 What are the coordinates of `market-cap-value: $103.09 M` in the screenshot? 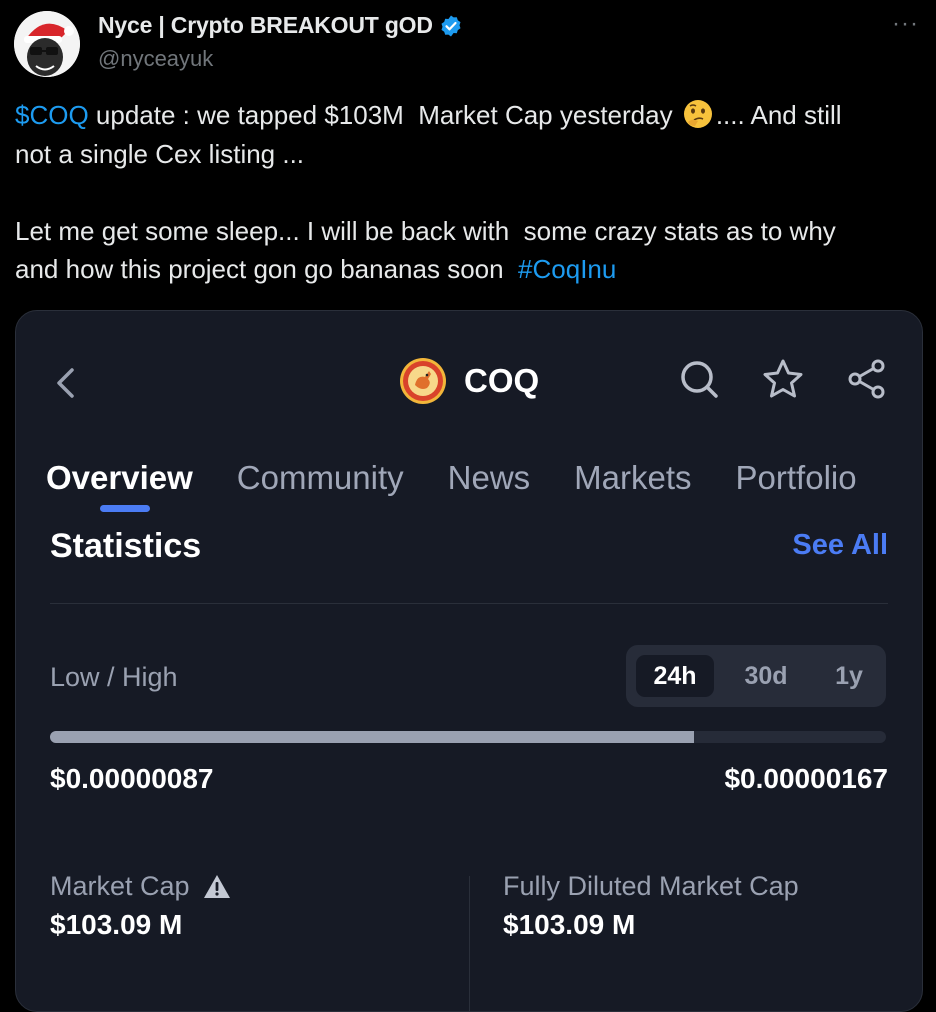 It's located at (116, 924).